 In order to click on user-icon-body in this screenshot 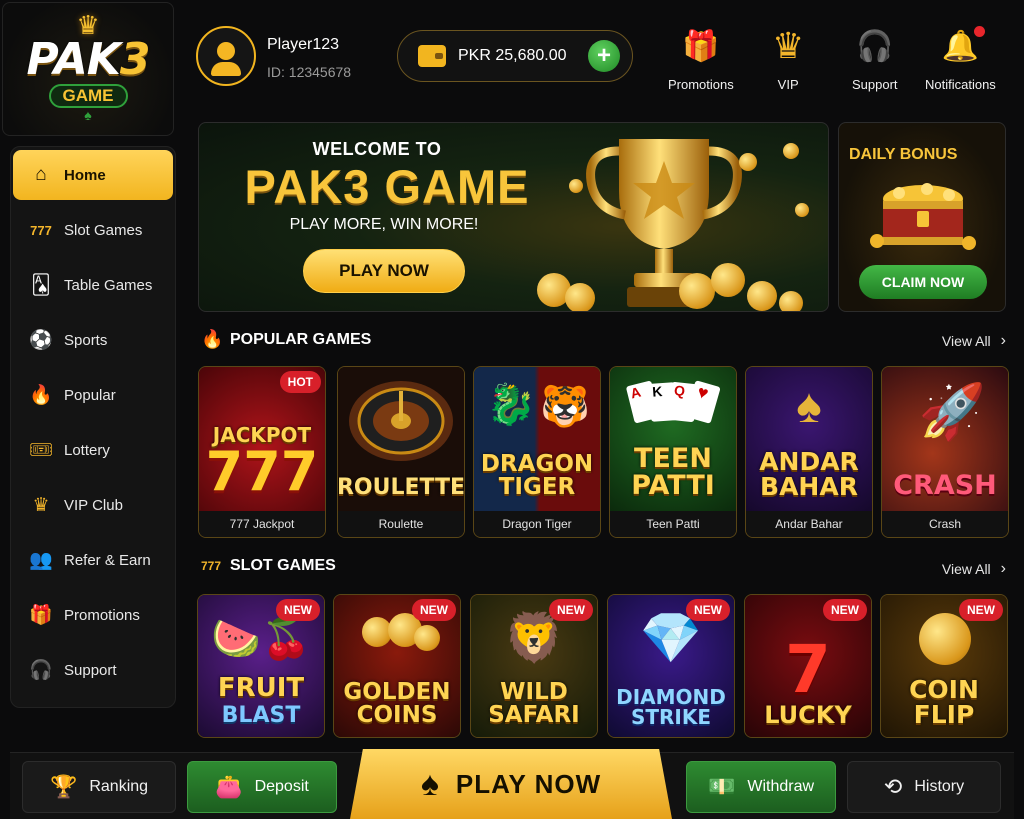, I will do `click(226, 69)`.